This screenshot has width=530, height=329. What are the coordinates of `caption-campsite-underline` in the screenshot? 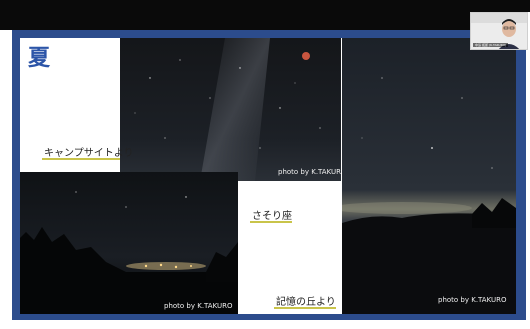 It's located at (81, 159).